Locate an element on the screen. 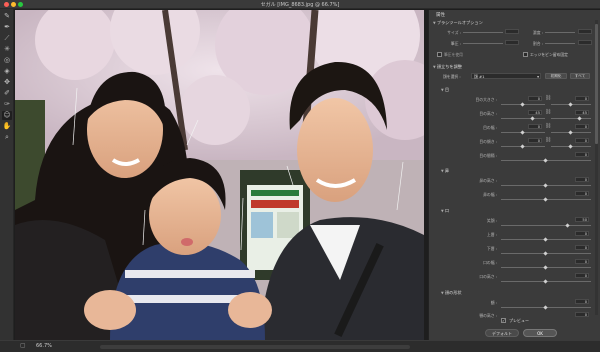 This screenshot has height=352, width=600. zoom-icon: ⌕ is located at coordinates (7, 137).